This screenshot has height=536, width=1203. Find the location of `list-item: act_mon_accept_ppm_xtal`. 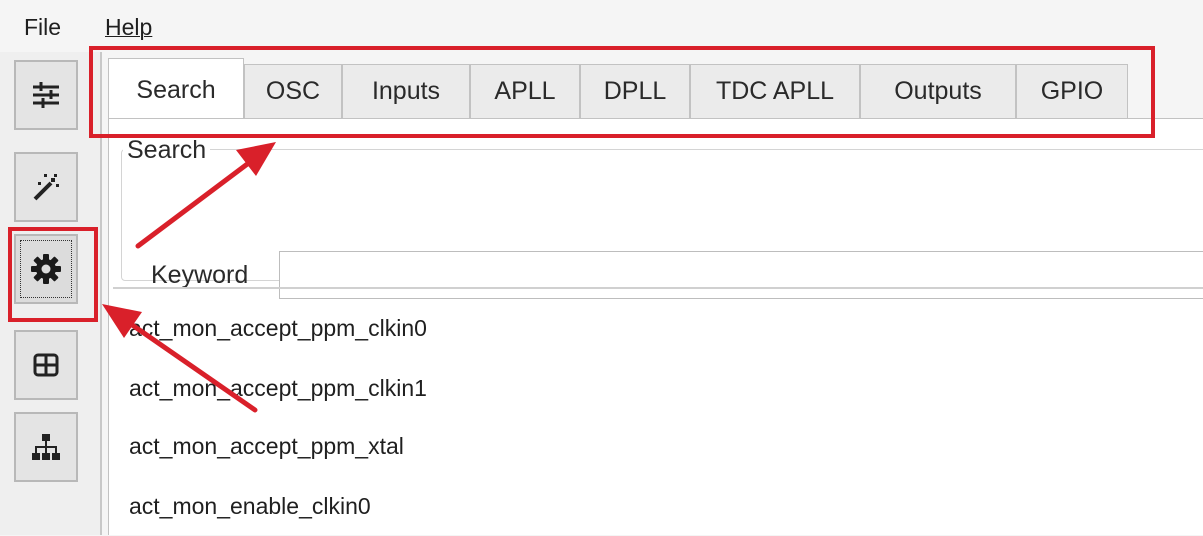

list-item: act_mon_accept_ppm_xtal is located at coordinates (266, 446).